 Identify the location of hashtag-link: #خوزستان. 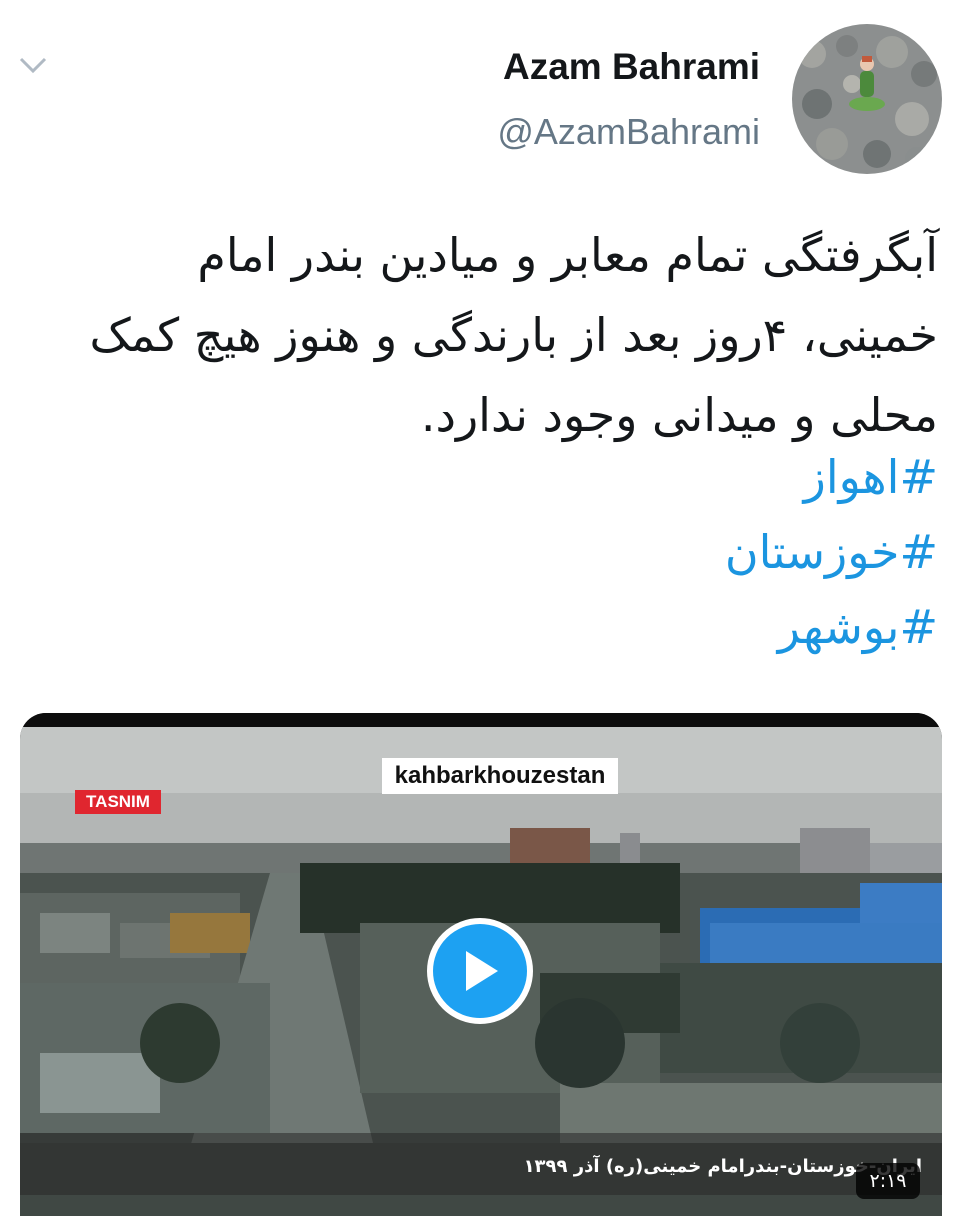
(498, 552).